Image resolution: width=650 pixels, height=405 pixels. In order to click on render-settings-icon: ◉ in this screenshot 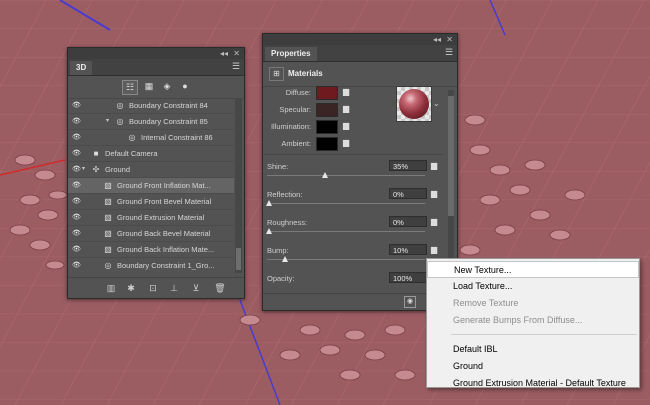, I will do `click(410, 302)`.